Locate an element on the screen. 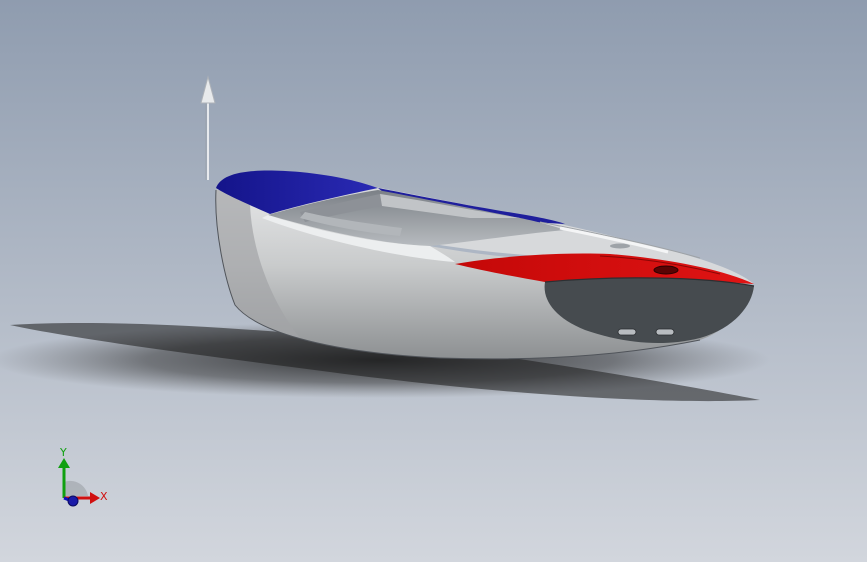 The image size is (867, 562). transom-drain-right is located at coordinates (665, 332).